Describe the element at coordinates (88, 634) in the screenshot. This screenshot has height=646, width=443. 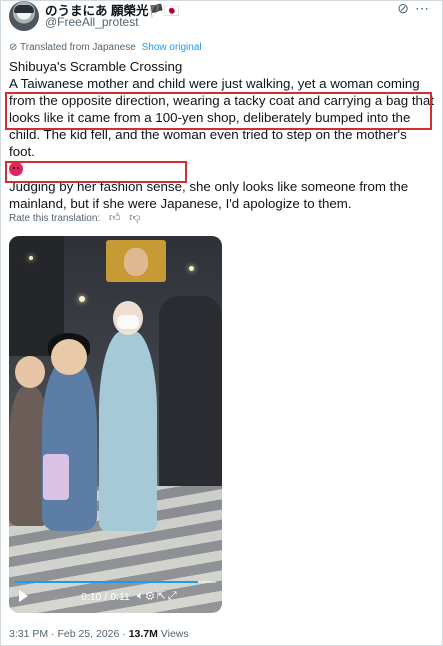
I see `post-date: Feb 25, 2026` at that location.